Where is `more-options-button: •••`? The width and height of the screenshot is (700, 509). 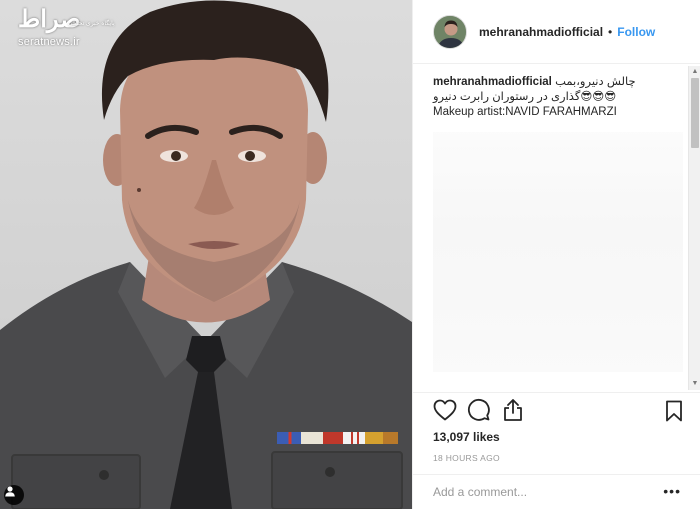
more-options-button: ••• is located at coordinates (672, 491).